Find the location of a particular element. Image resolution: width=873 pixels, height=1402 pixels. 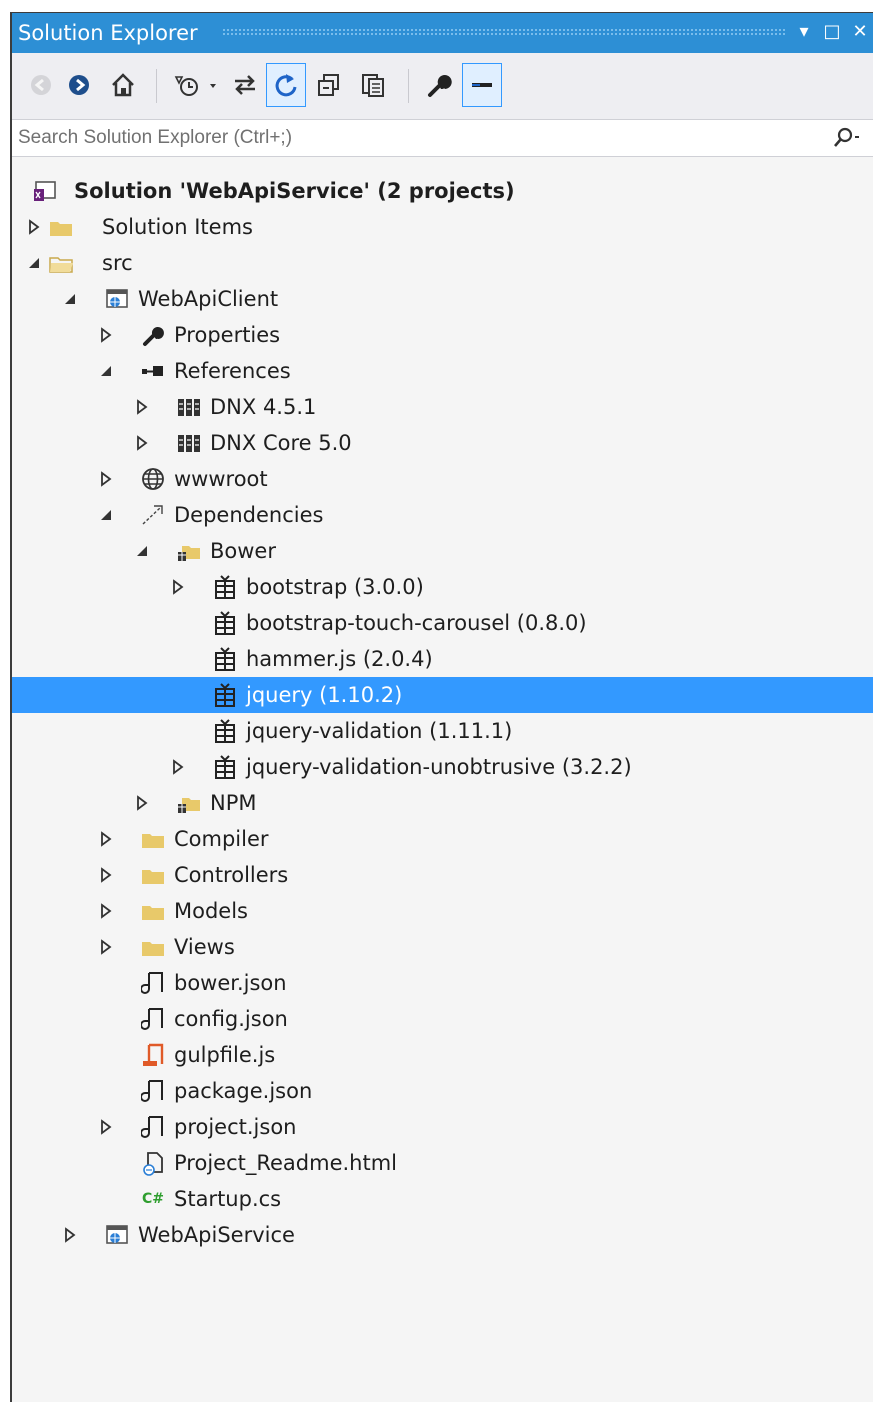

search-input is located at coordinates (408, 138).